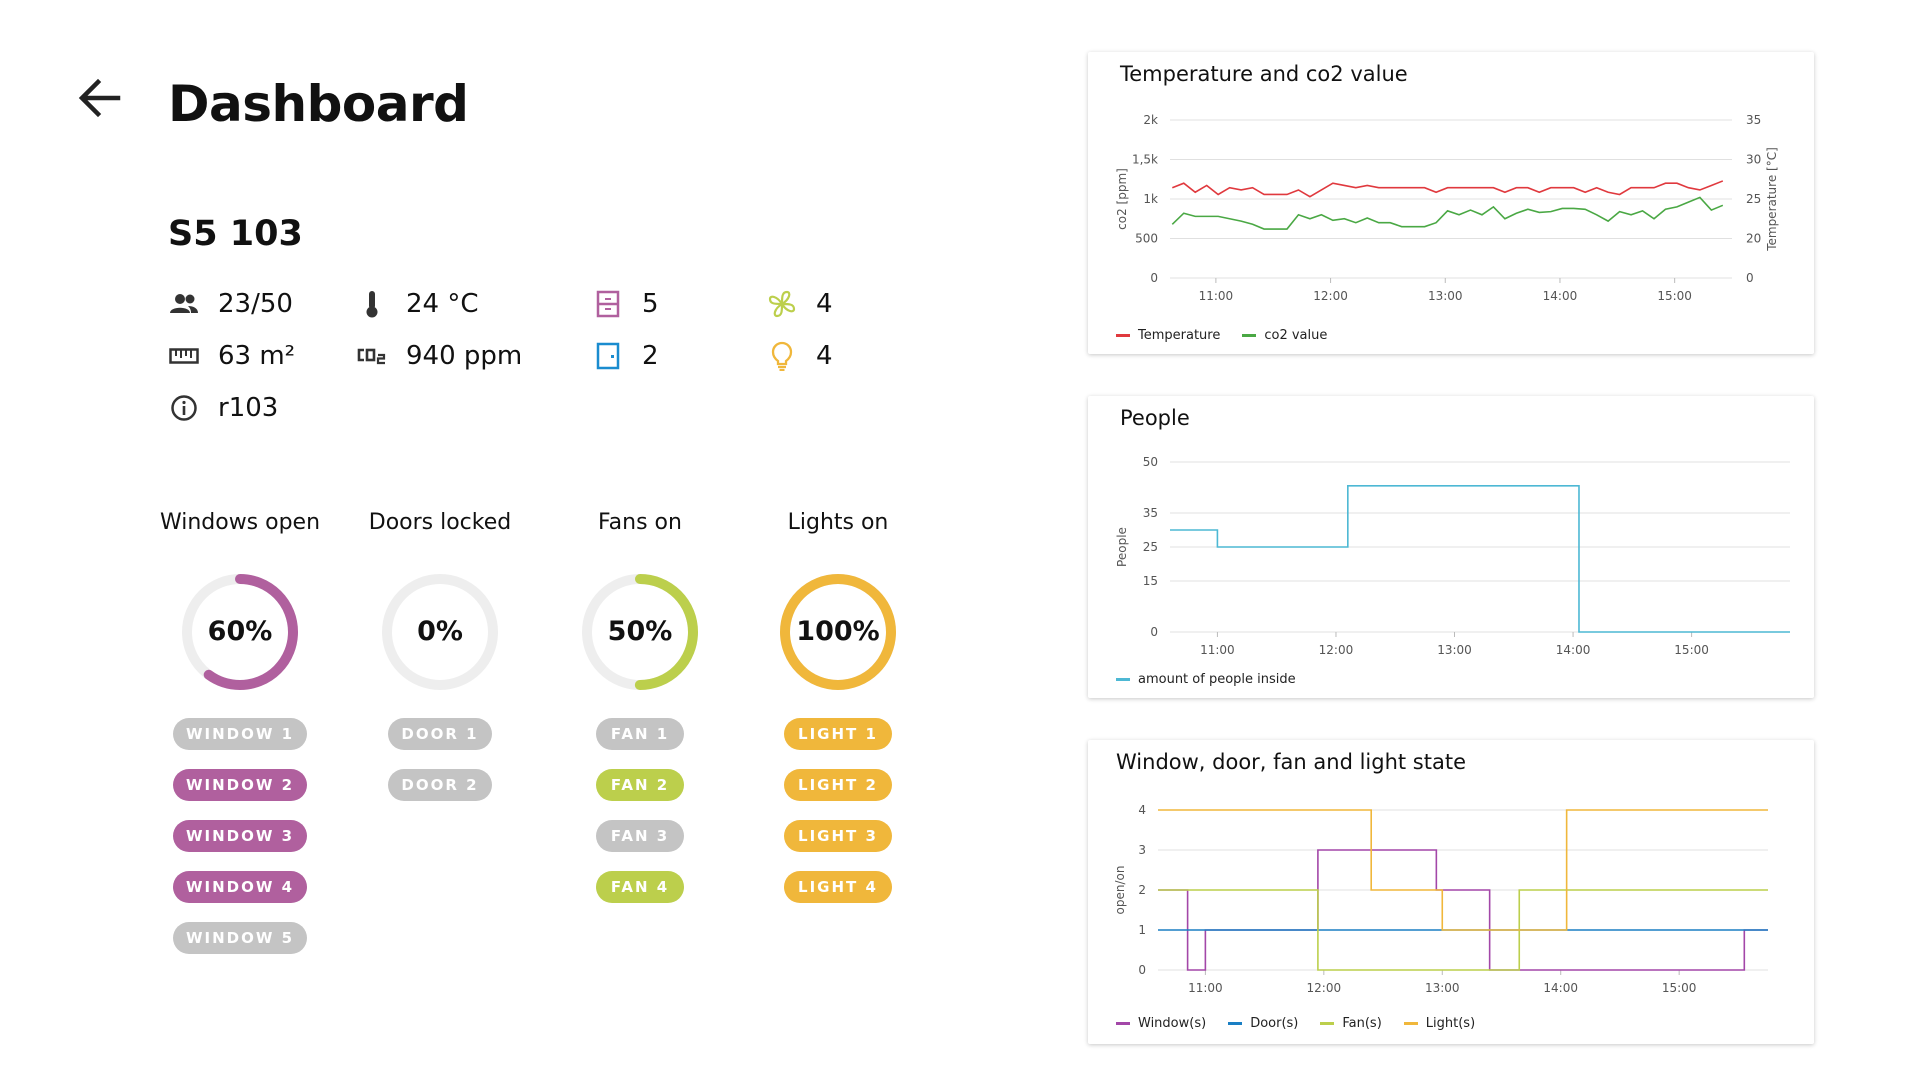 The image size is (1920, 1080). What do you see at coordinates (1150, 513) in the screenshot?
I see `y-tick-label: 35` at bounding box center [1150, 513].